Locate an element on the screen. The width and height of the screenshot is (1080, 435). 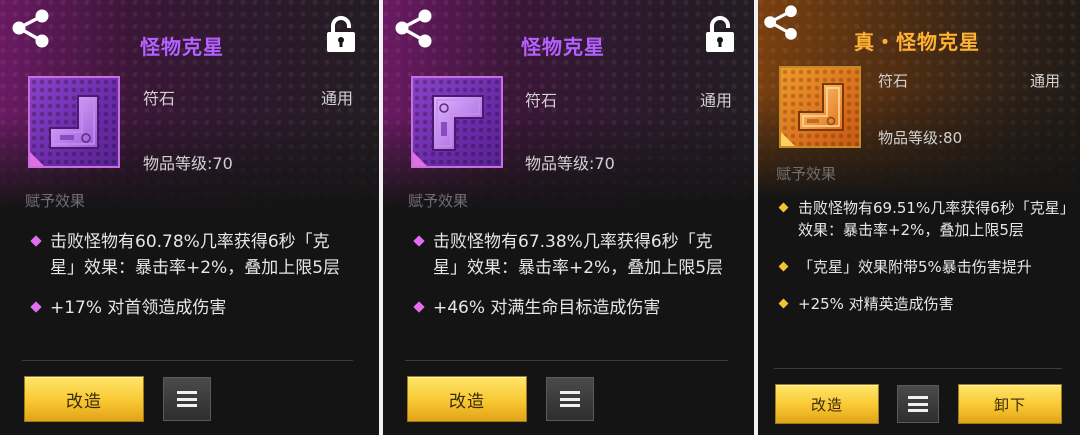
effect-text: 击败怪物有69.51%几率获得6秒「克星」效果：暴击率+2%，叠加上限5层 is located at coordinates (933, 219).